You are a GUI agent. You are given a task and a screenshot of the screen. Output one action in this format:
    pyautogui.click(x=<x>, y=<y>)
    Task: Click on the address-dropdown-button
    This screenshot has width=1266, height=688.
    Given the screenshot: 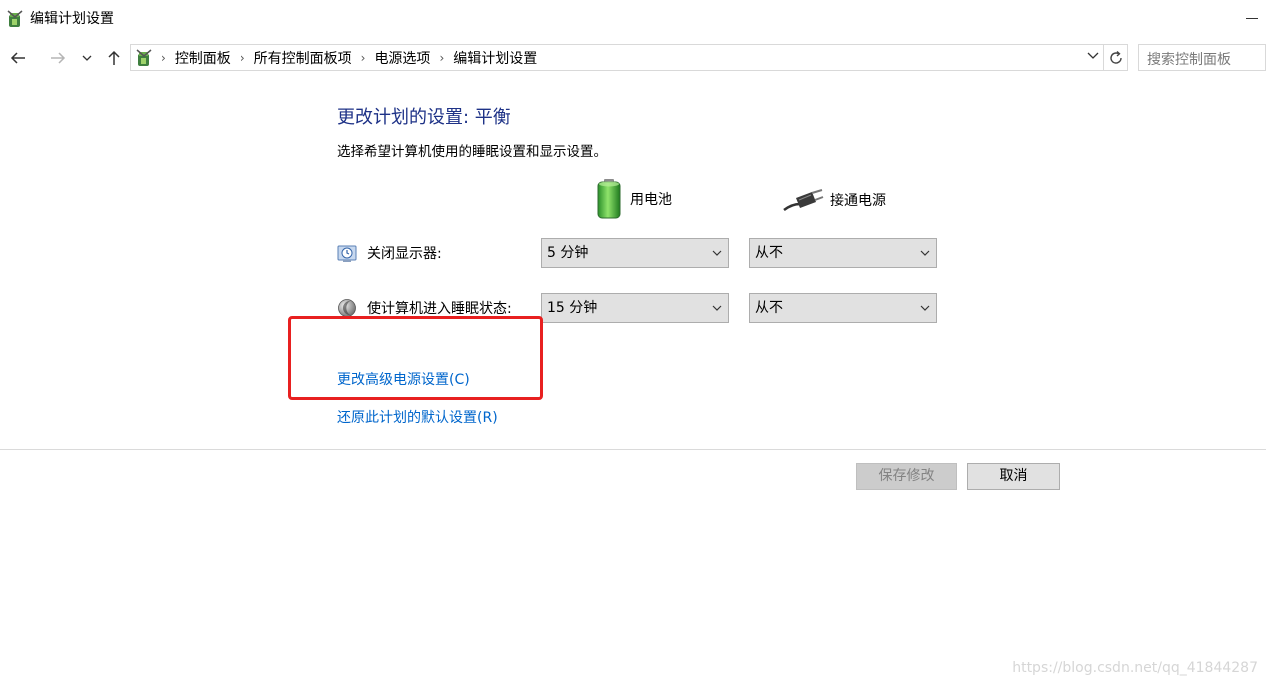 What is the action you would take?
    pyautogui.click(x=1093, y=57)
    